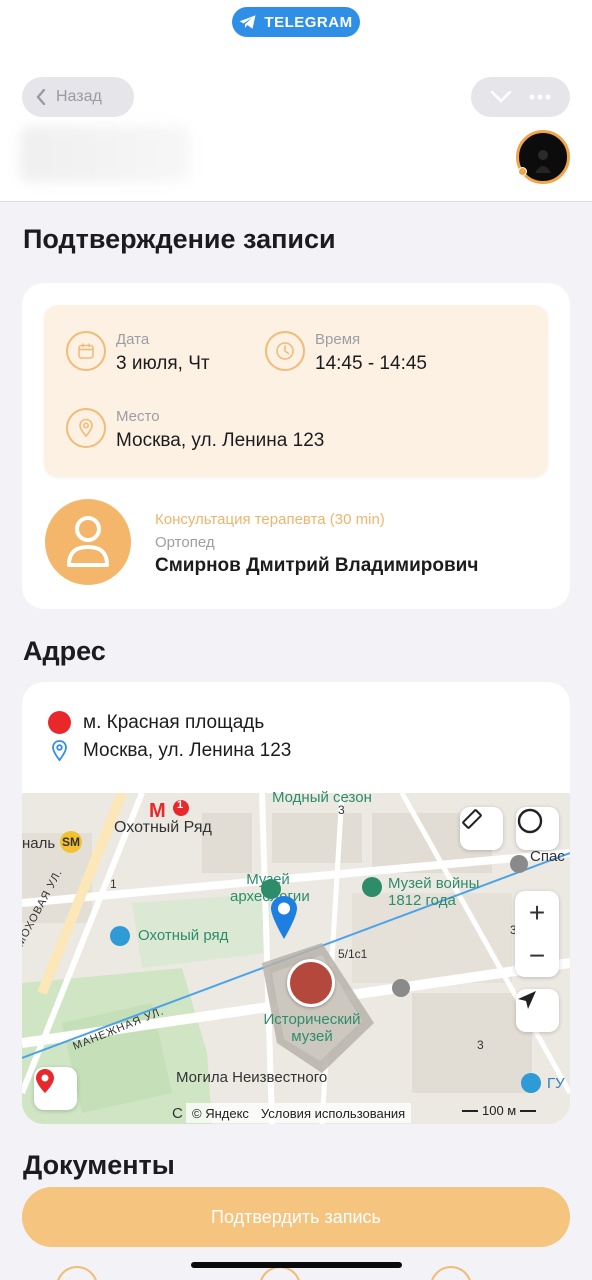 The height and width of the screenshot is (1280, 592). I want to click on blurred-bot-title, so click(105, 154).